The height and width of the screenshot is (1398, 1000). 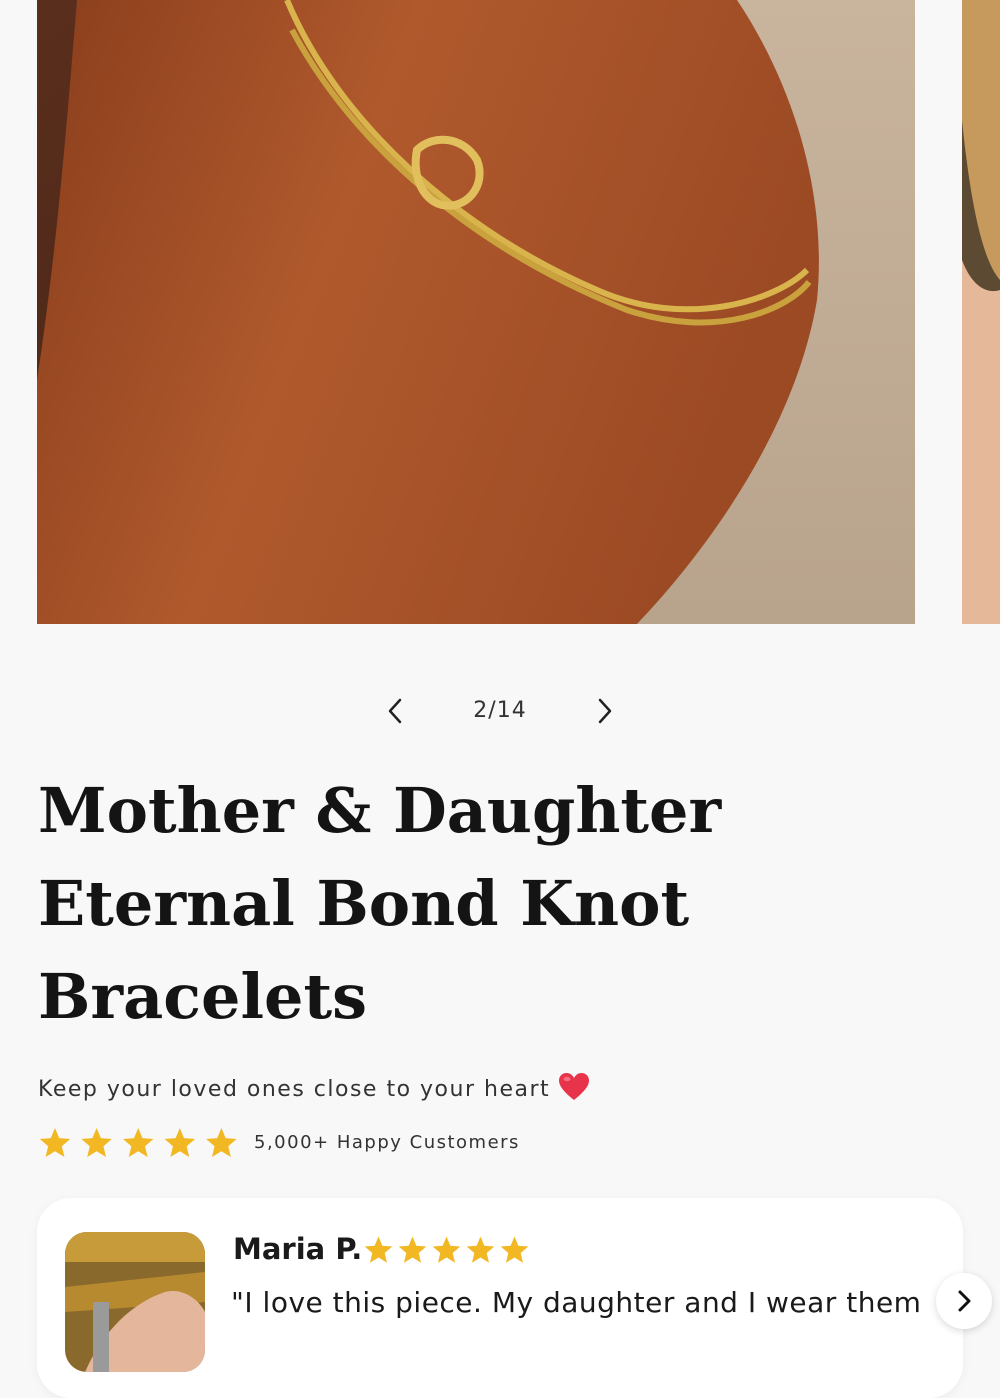 I want to click on gallery-pager: 2/14, so click(x=500, y=712).